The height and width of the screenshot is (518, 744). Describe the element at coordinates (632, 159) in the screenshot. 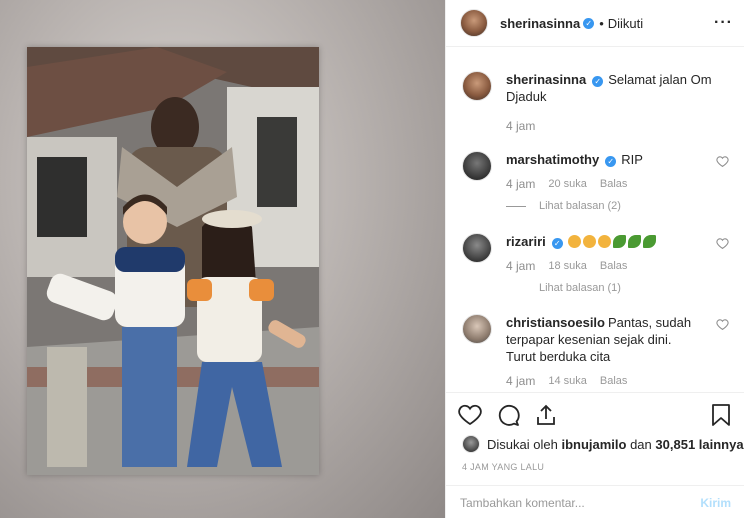

I see `comment-body: RIP` at that location.